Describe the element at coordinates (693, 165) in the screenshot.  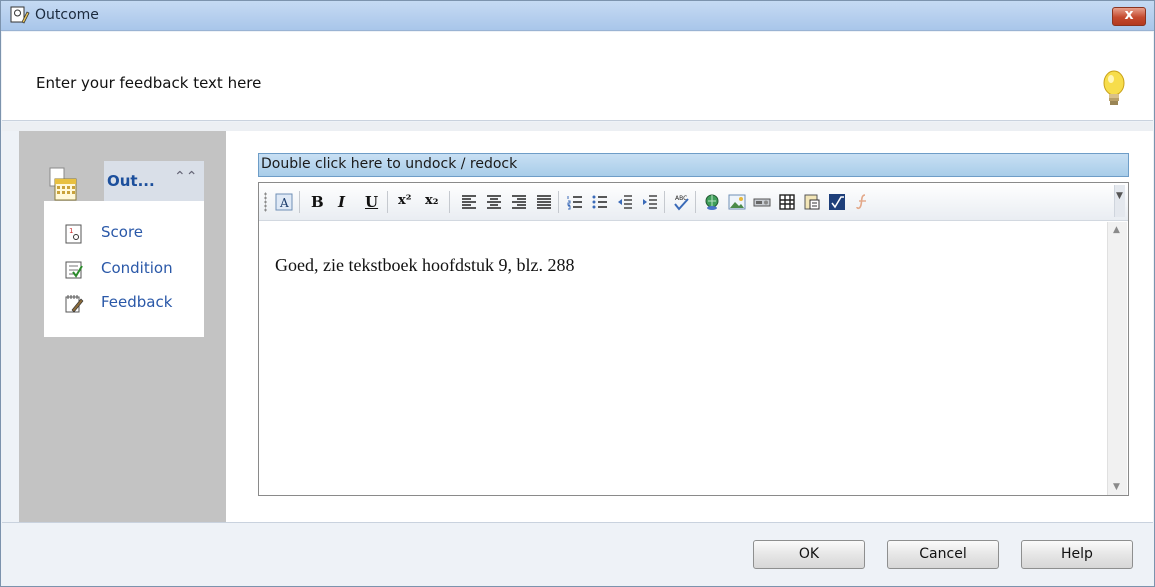
I see `dock-bar: Double click here to undock / redock` at that location.